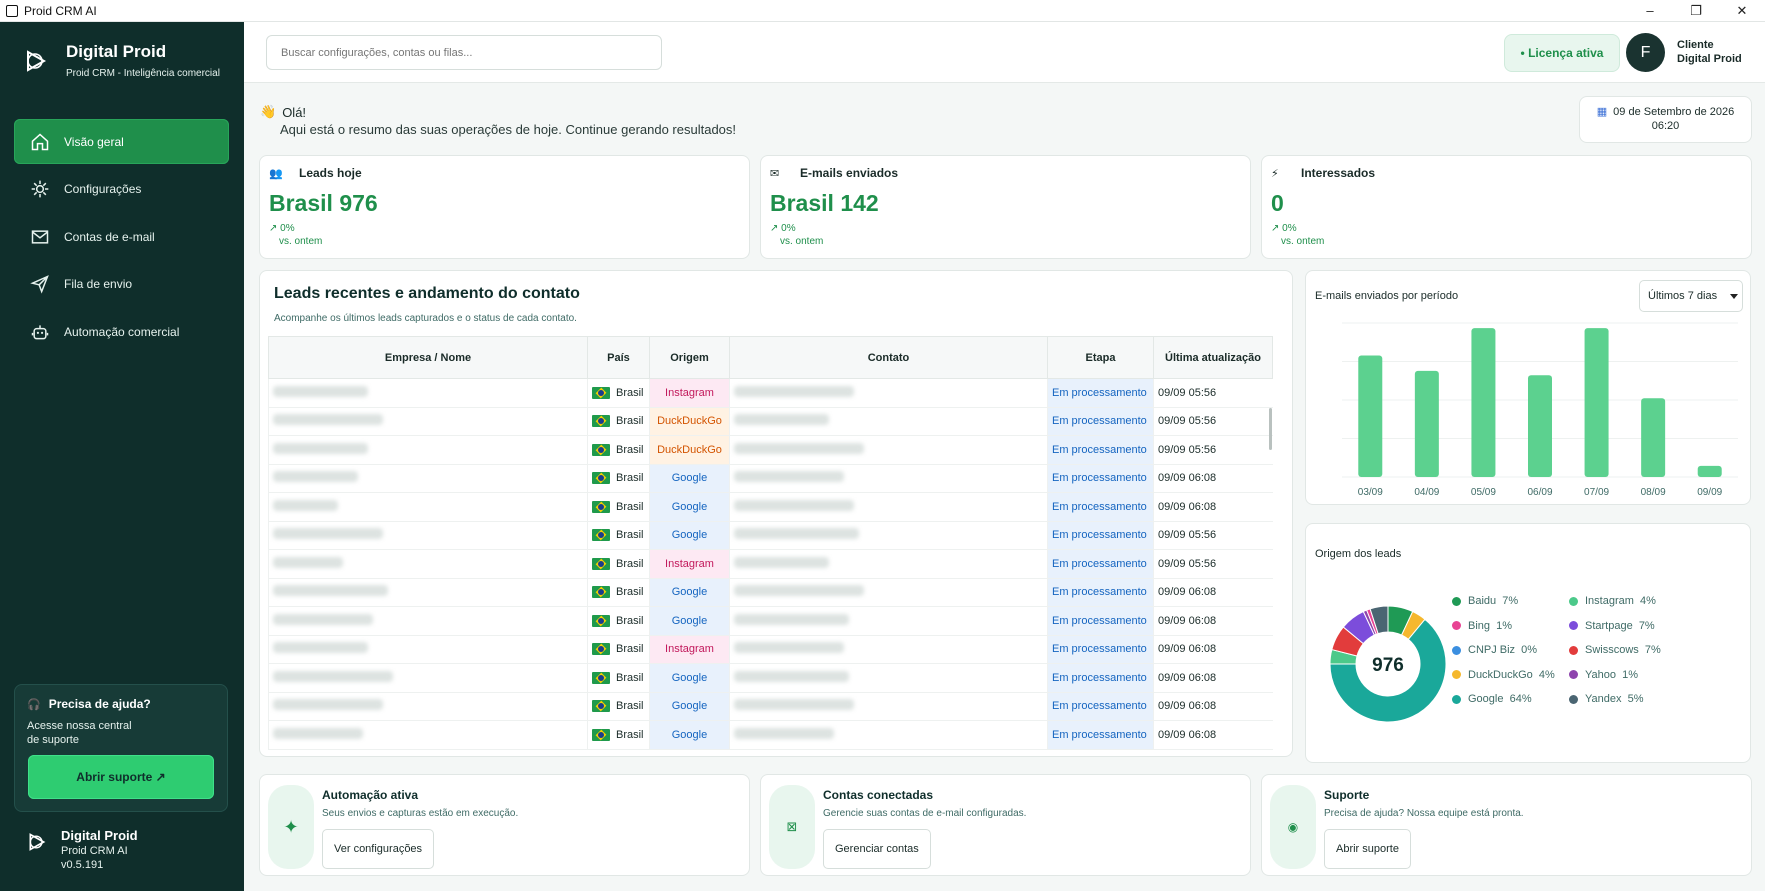 The width and height of the screenshot is (1765, 891). What do you see at coordinates (1742, 10) in the screenshot?
I see `close-button: ✕` at bounding box center [1742, 10].